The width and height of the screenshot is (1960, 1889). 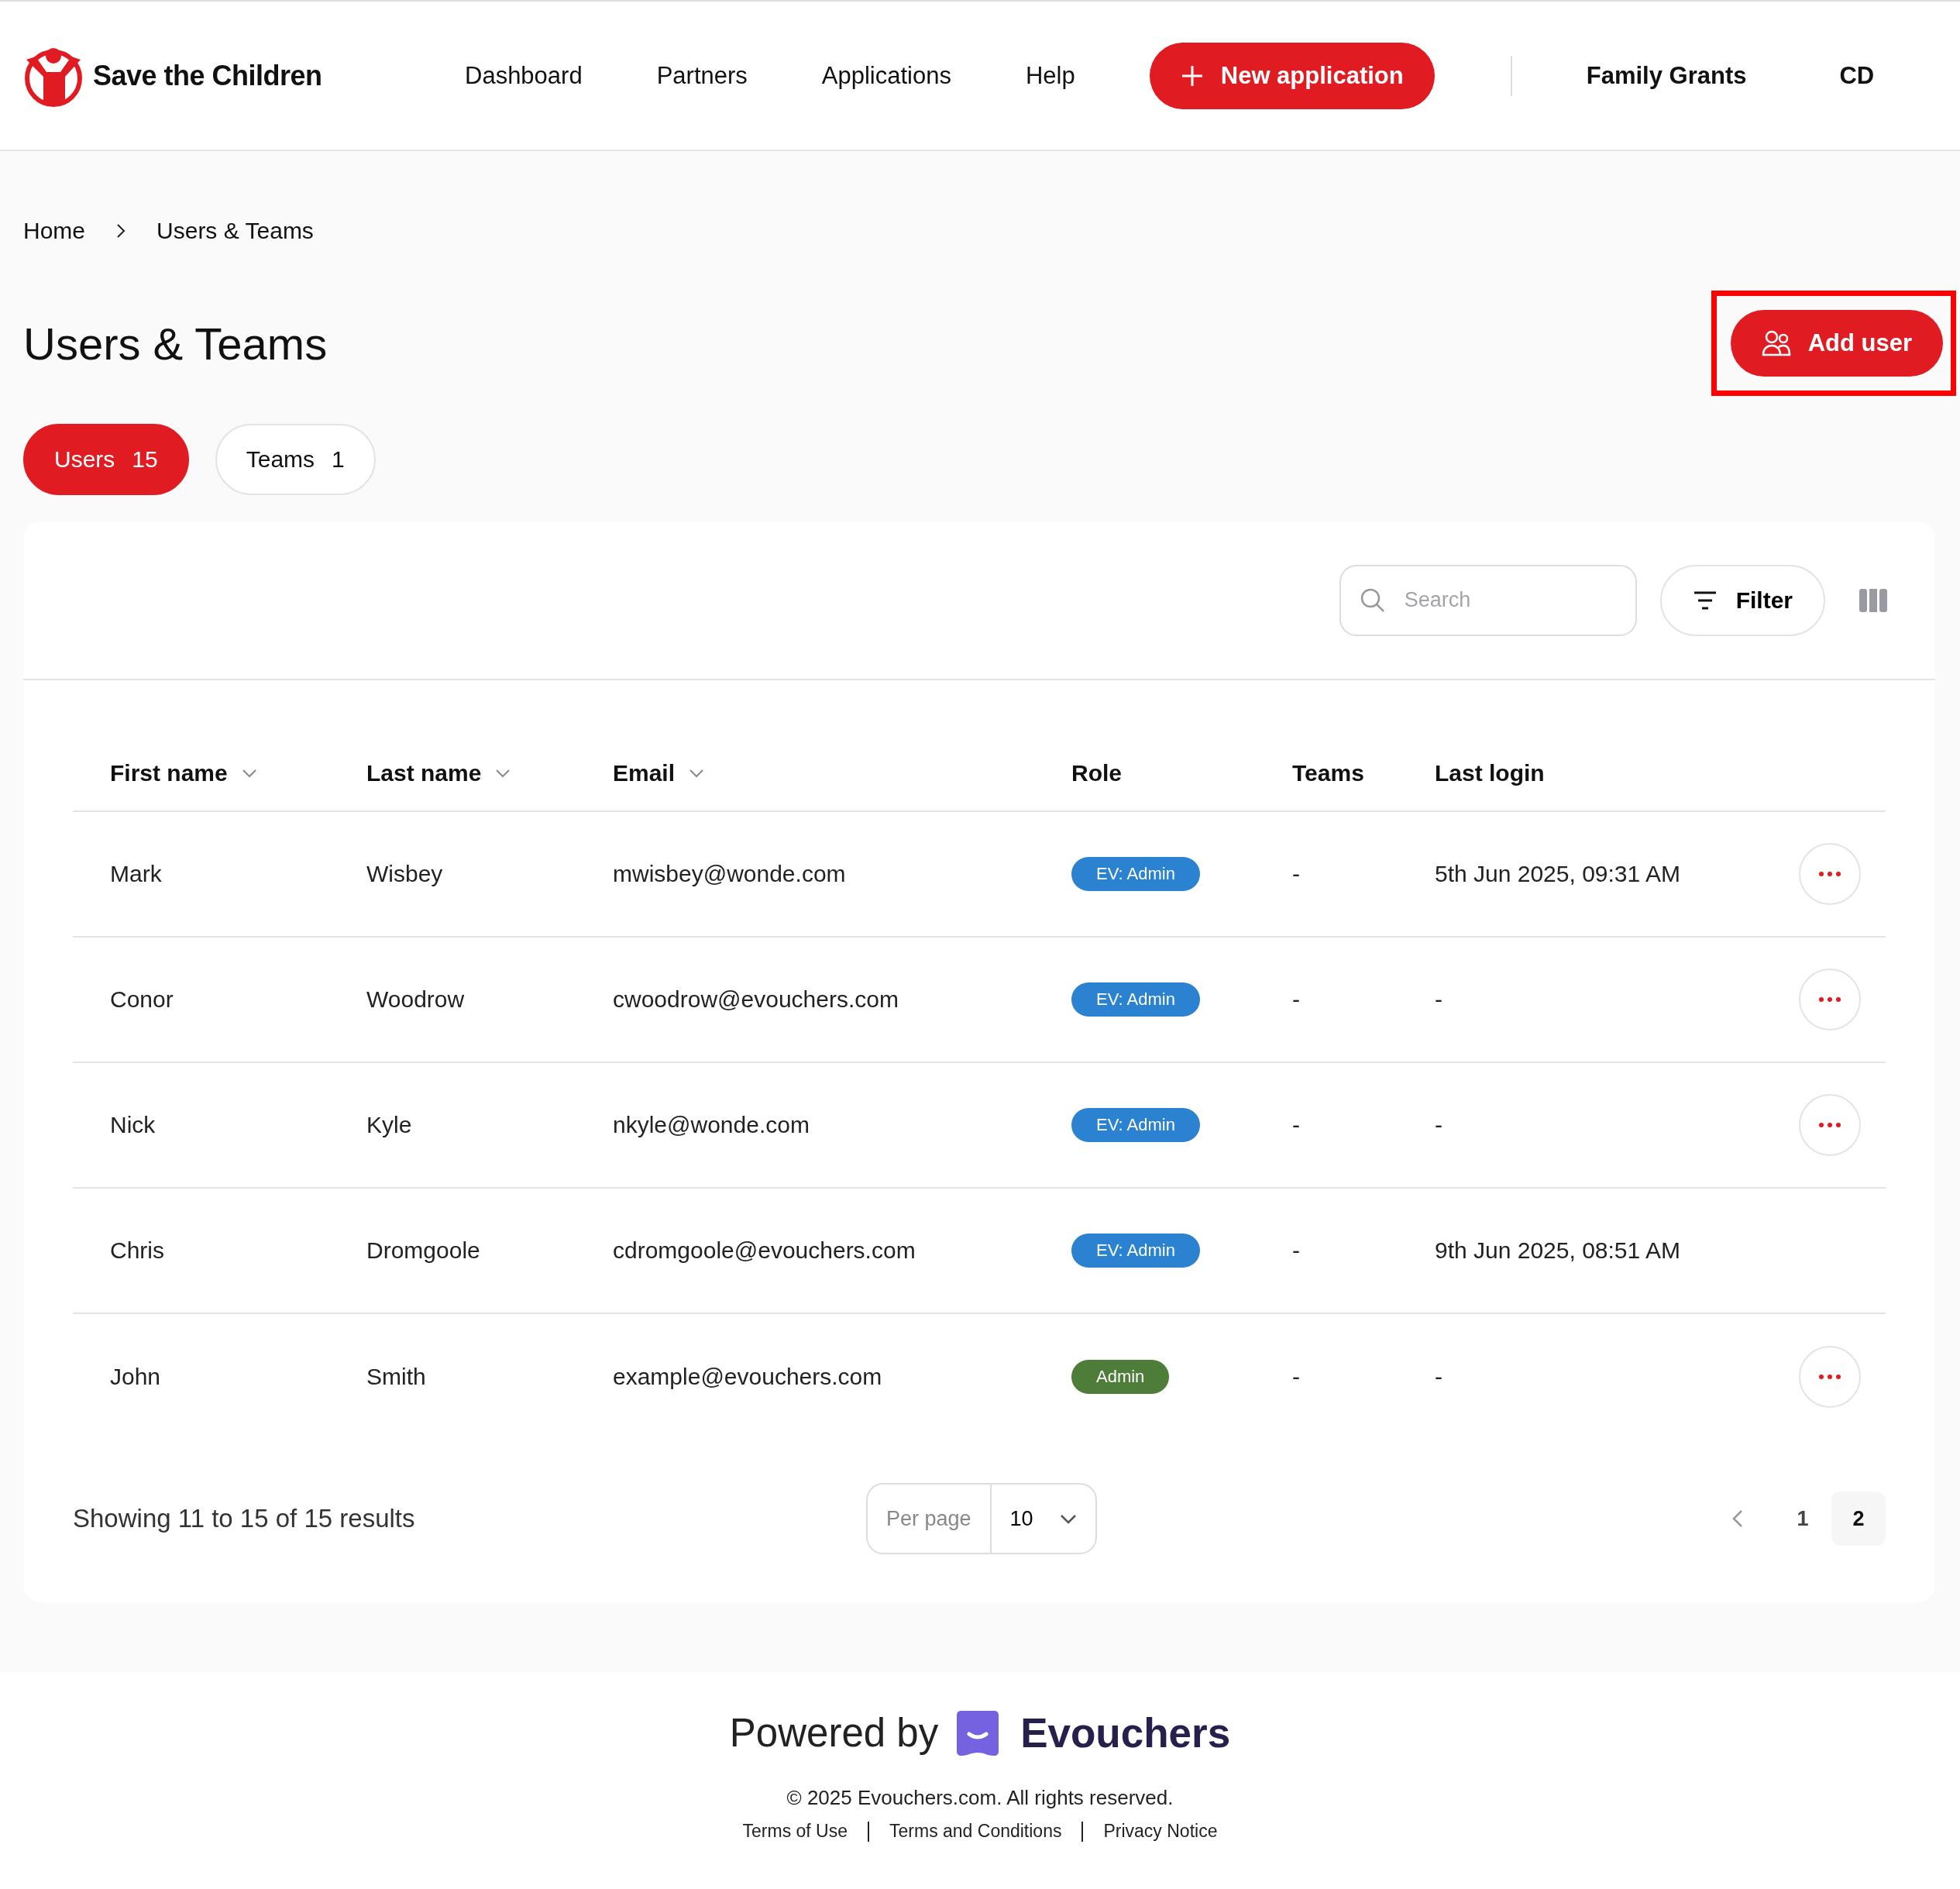 What do you see at coordinates (1859, 1519) in the screenshot?
I see `page-button: 2` at bounding box center [1859, 1519].